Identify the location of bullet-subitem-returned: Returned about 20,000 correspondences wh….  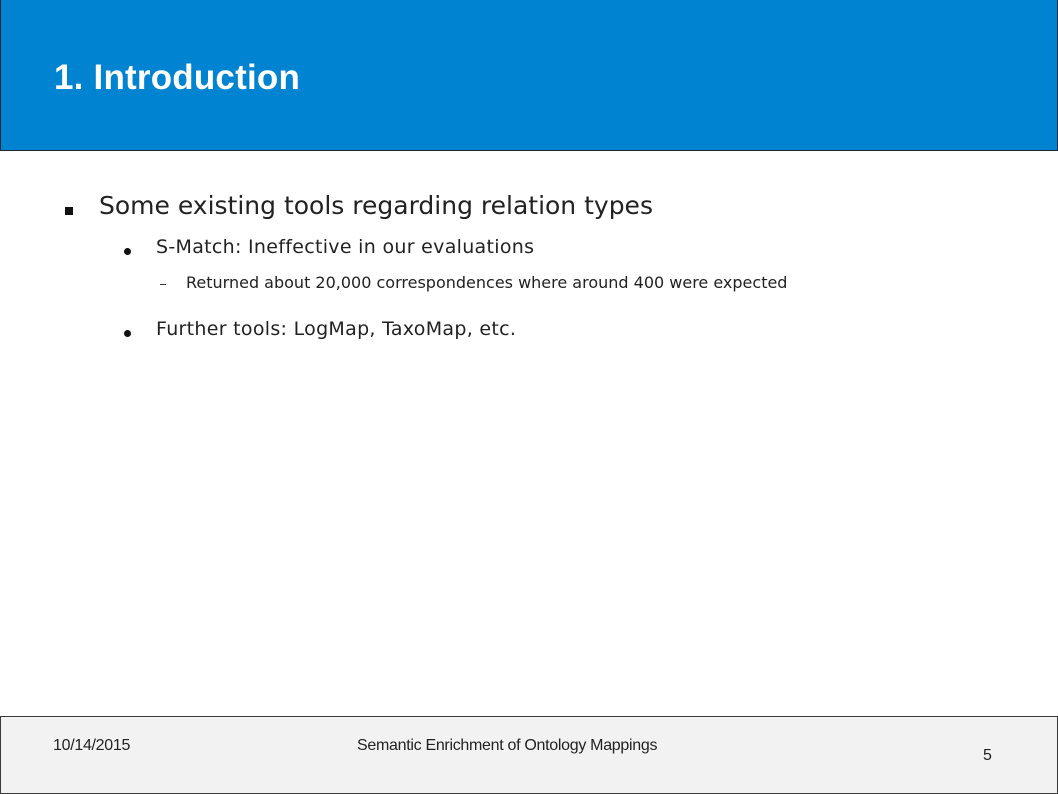
(487, 282).